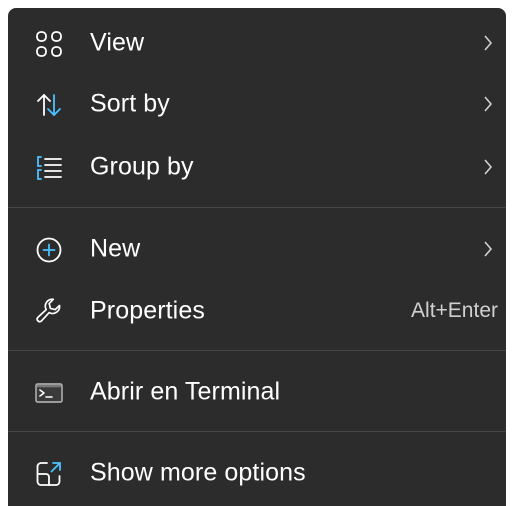 Image resolution: width=514 pixels, height=506 pixels. I want to click on menu-item-label: View, so click(117, 42).